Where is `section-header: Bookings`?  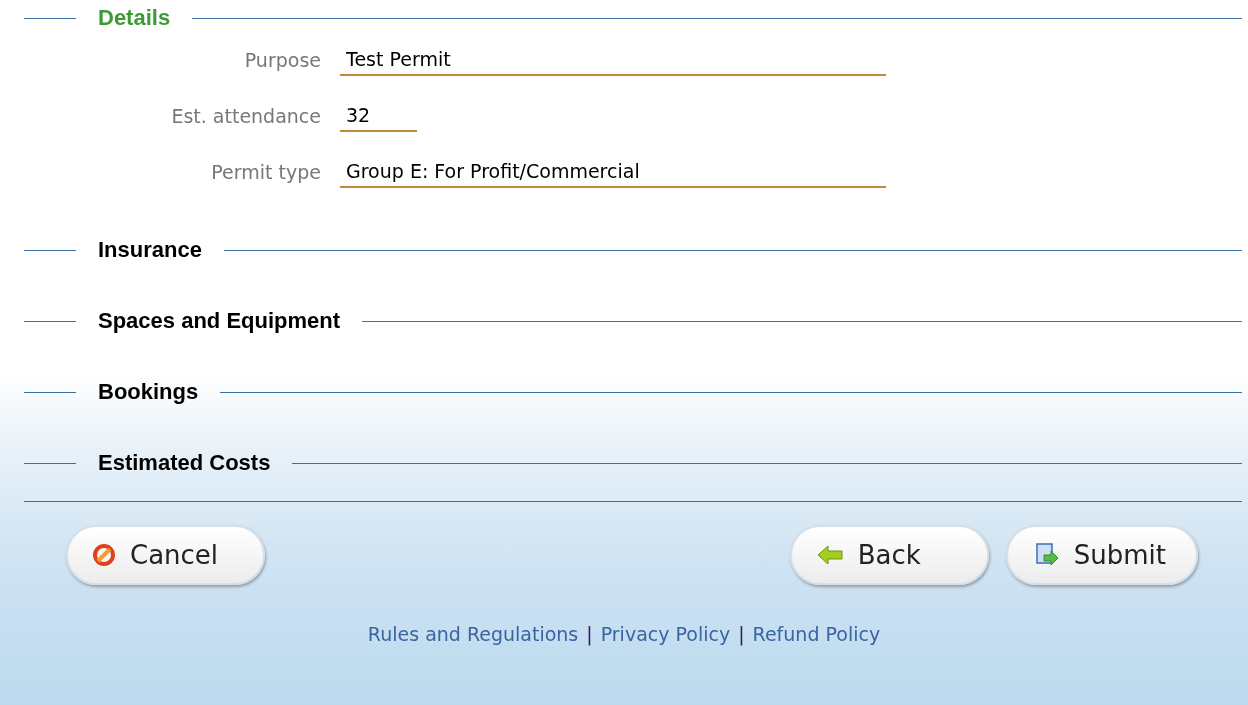 section-header: Bookings is located at coordinates (148, 392).